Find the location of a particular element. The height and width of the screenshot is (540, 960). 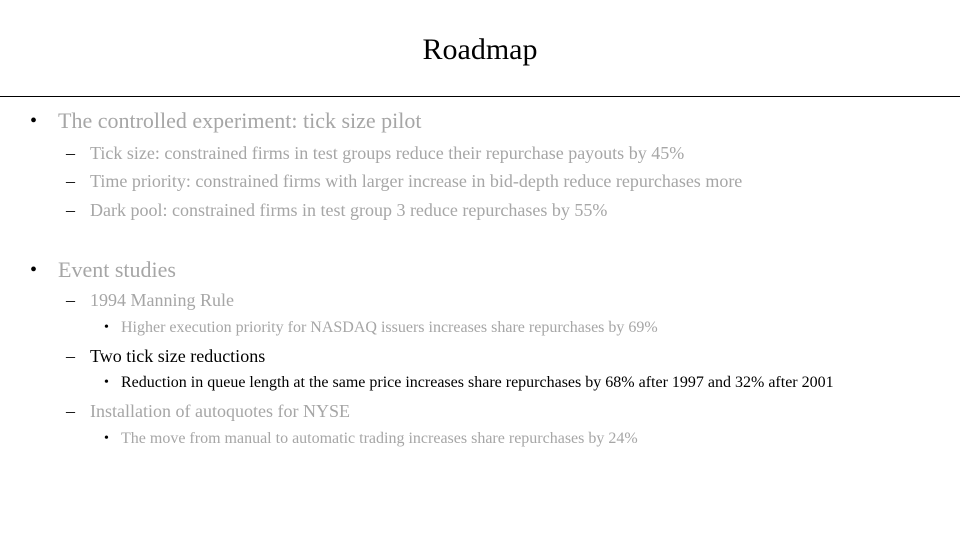

slide-title: Roadmap is located at coordinates (480, 49).